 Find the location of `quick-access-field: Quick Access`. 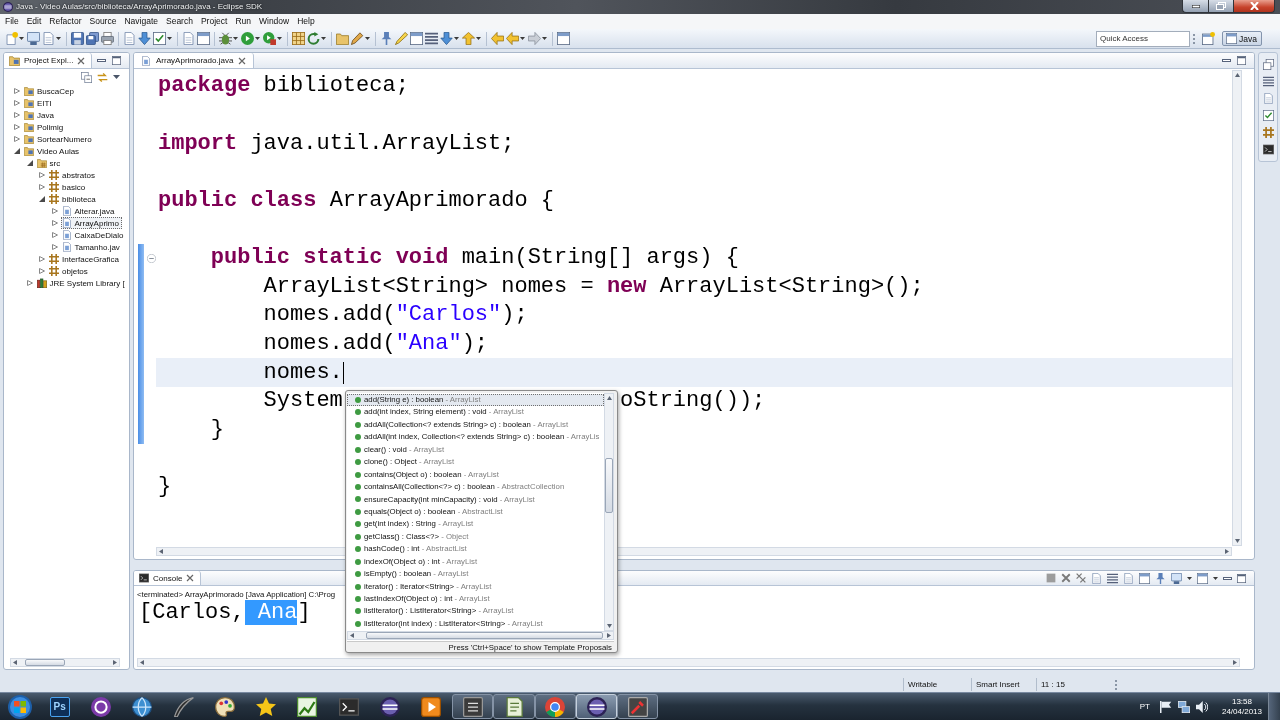

quick-access-field: Quick Access is located at coordinates (1143, 38).